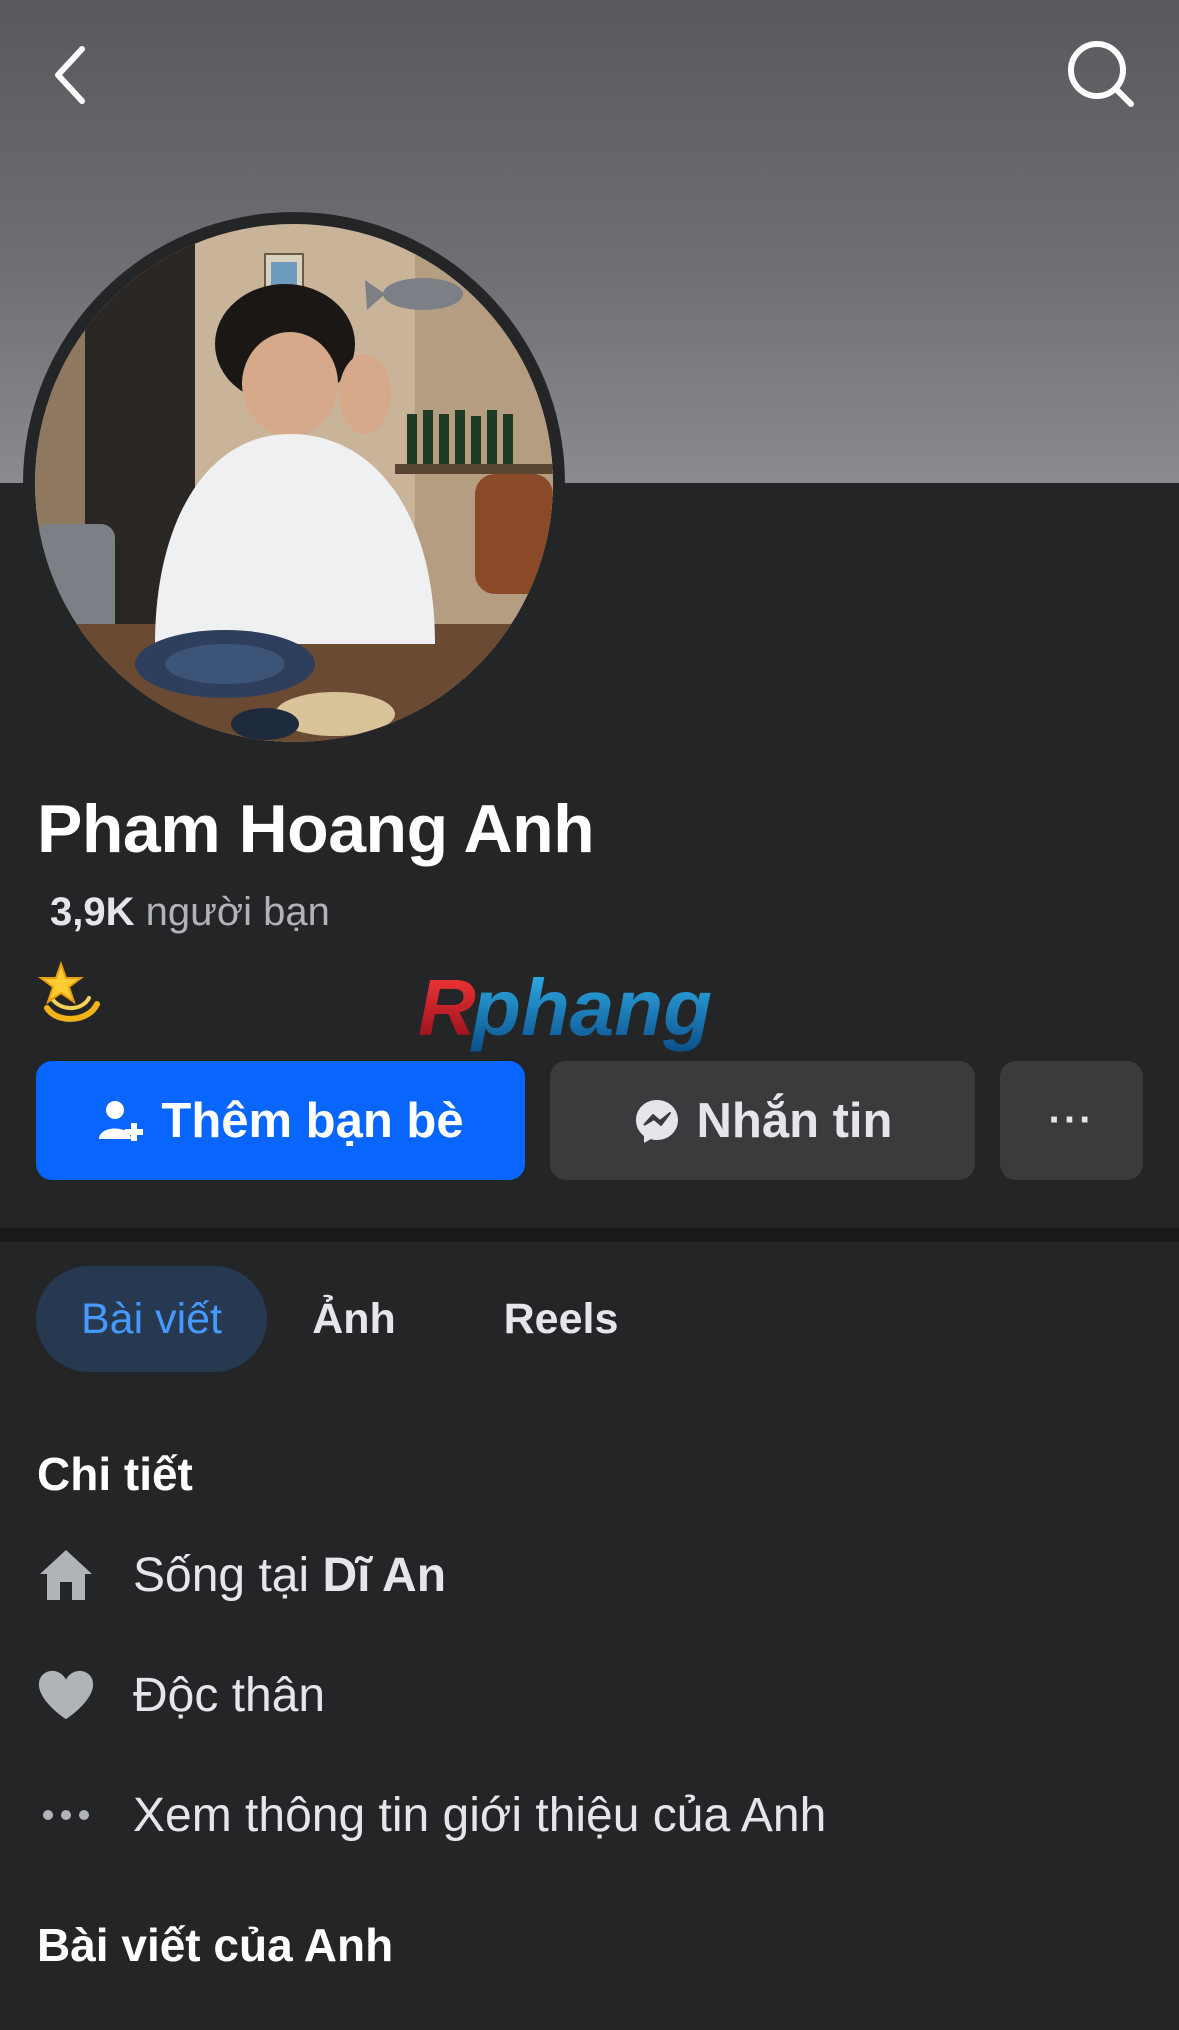 This screenshot has height=2030, width=1179. I want to click on add-friend-icon, so click(121, 1120).